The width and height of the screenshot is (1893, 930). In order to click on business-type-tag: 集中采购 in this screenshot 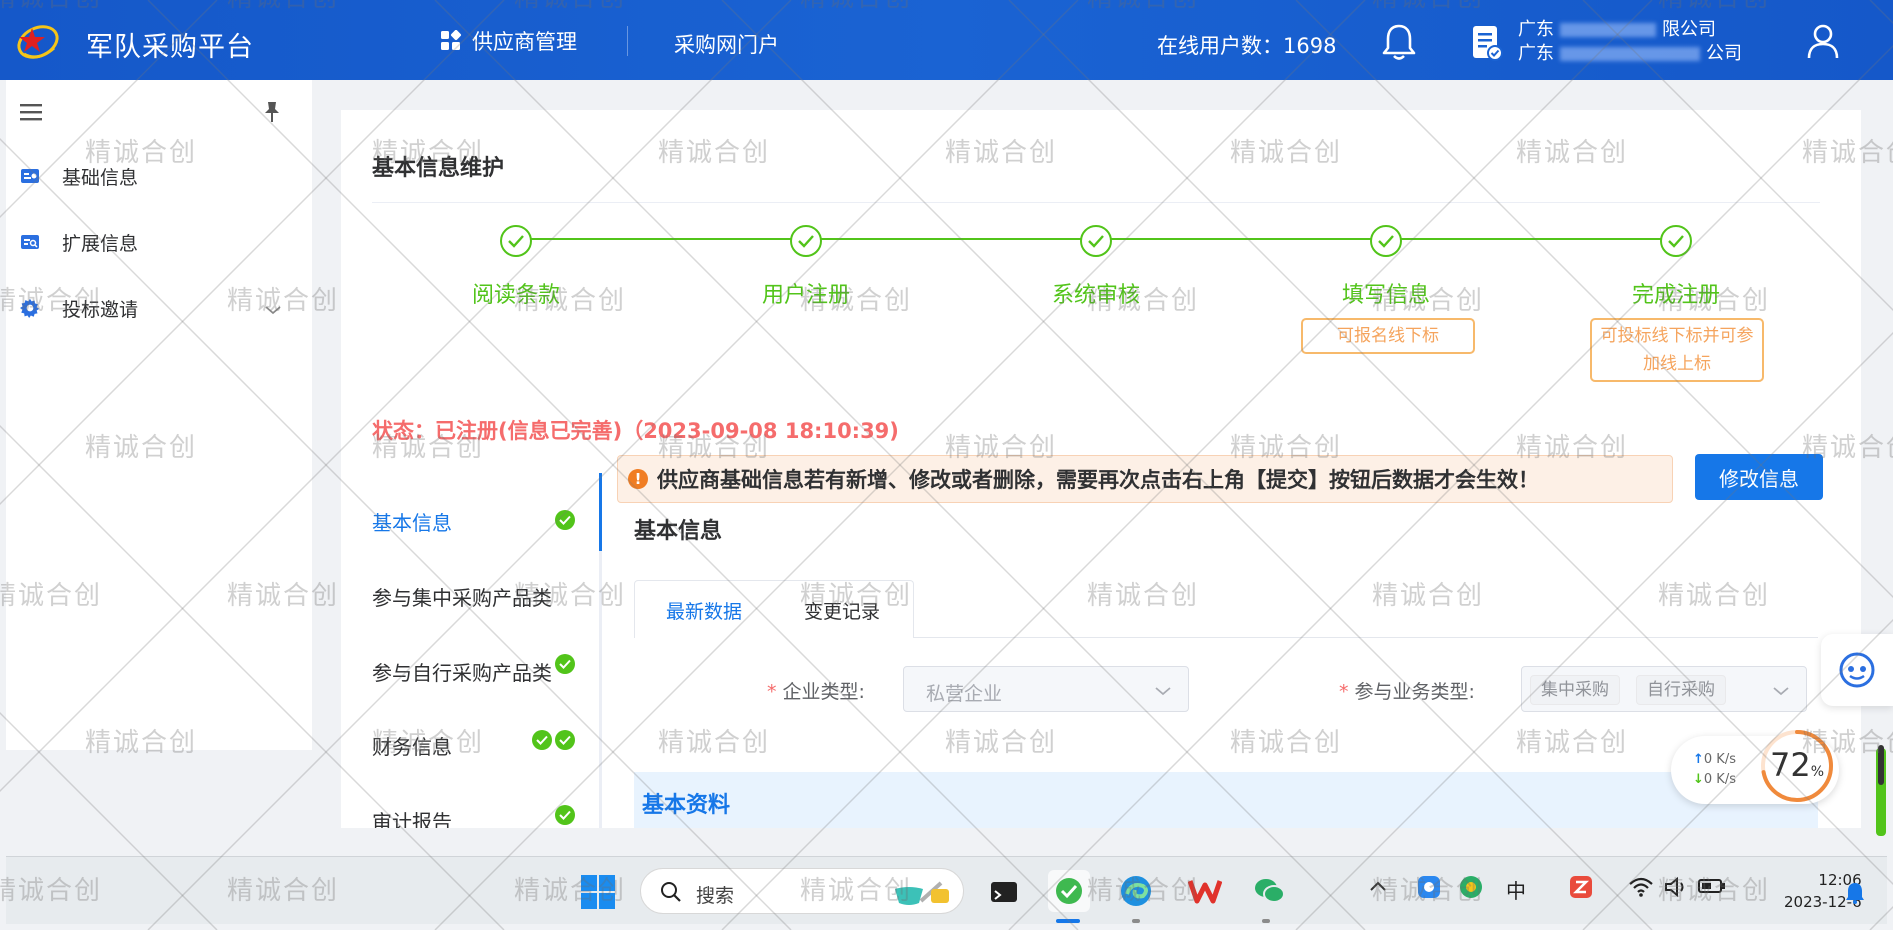, I will do `click(1575, 690)`.